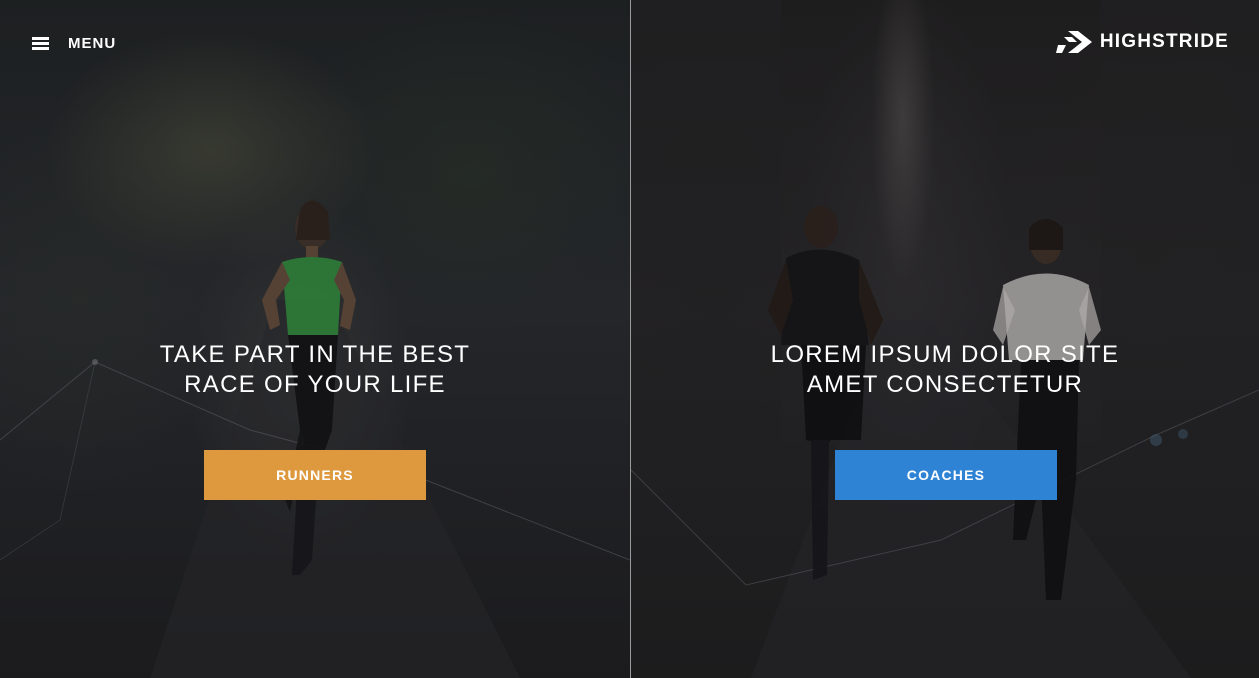 The width and height of the screenshot is (1259, 678). Describe the element at coordinates (315, 384) in the screenshot. I see `runners-headline-line-2: RACE OF YOUR LIFE` at that location.